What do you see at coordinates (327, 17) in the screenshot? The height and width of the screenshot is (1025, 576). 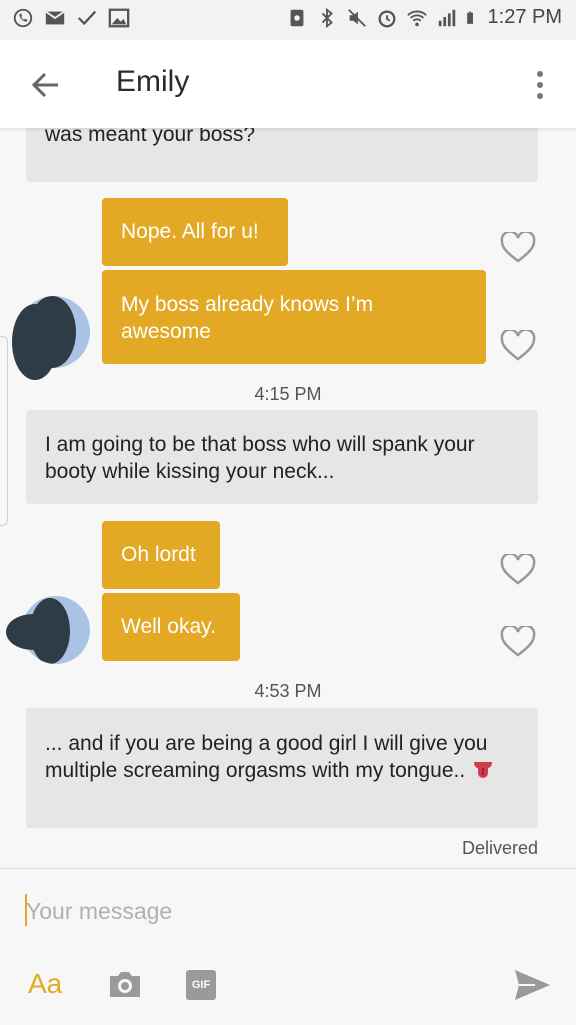 I see `bluetooth-icon` at bounding box center [327, 17].